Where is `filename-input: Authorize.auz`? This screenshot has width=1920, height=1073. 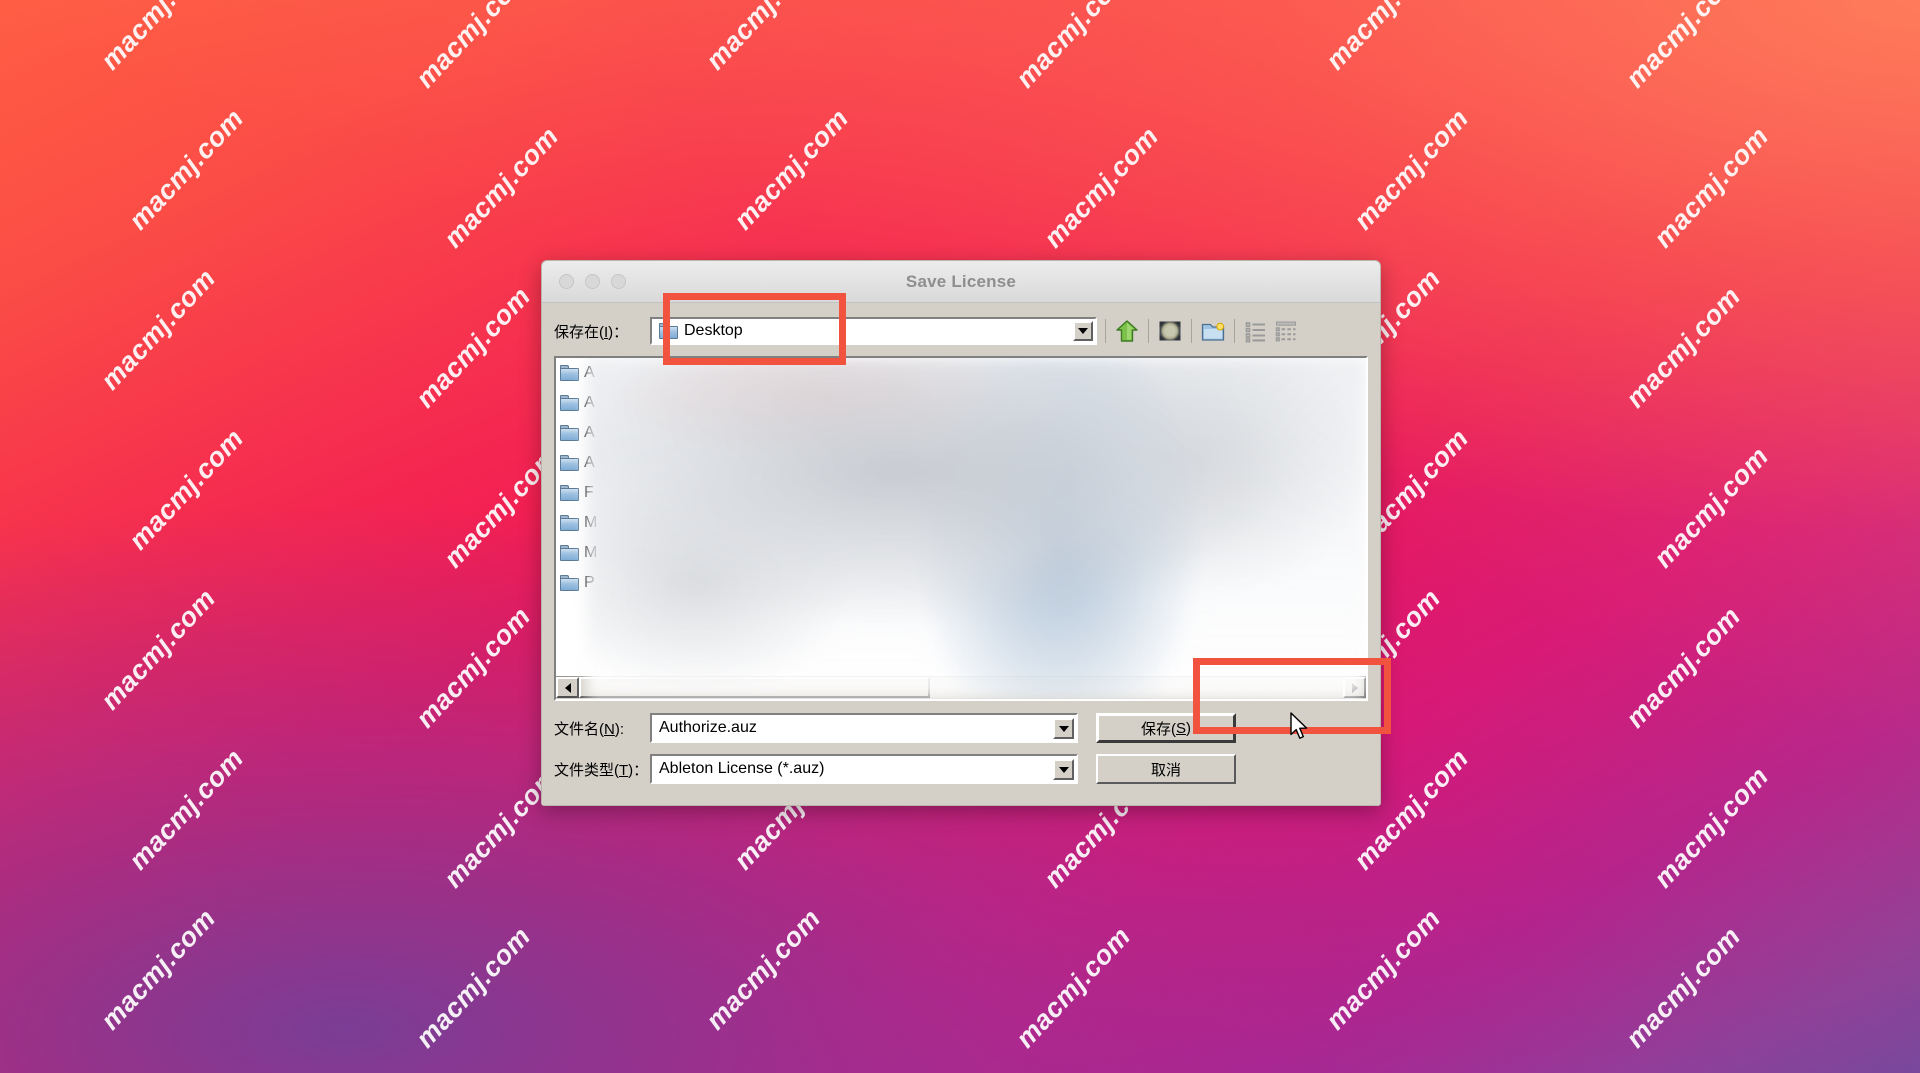 filename-input: Authorize.auz is located at coordinates (864, 728).